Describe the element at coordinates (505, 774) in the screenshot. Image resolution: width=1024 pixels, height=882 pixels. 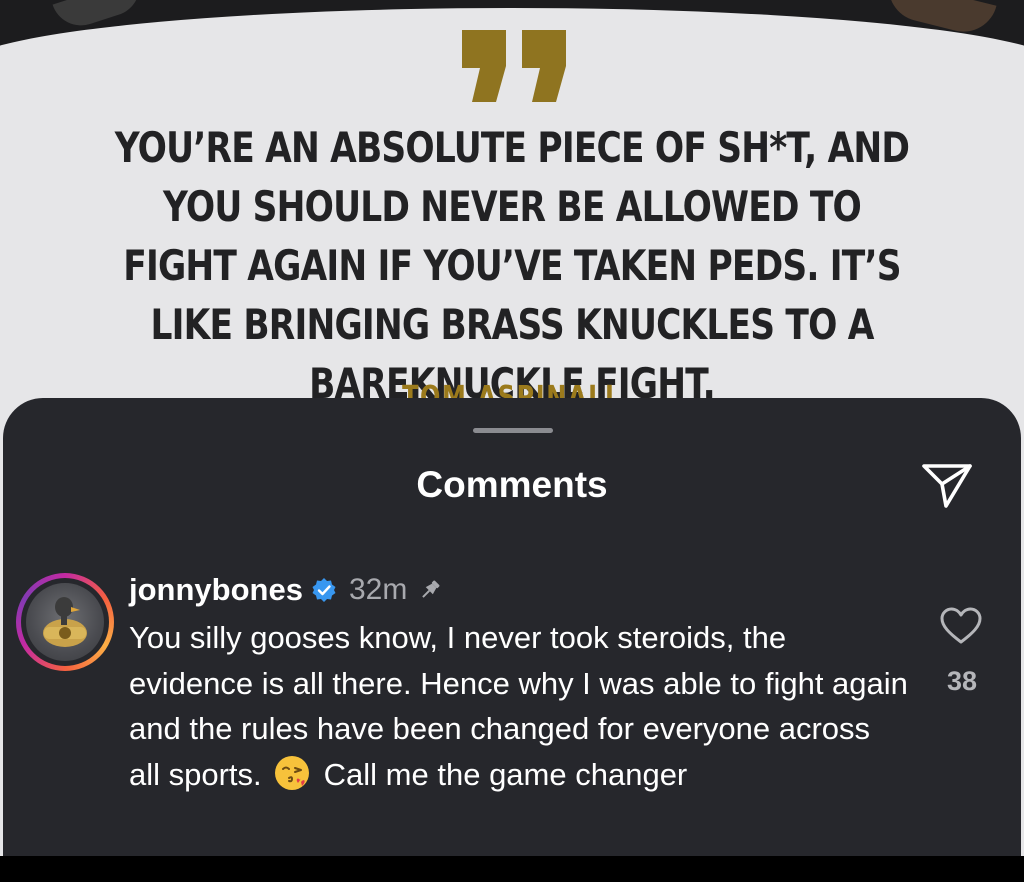
I see `comment-text-end: Call me the game changer` at that location.